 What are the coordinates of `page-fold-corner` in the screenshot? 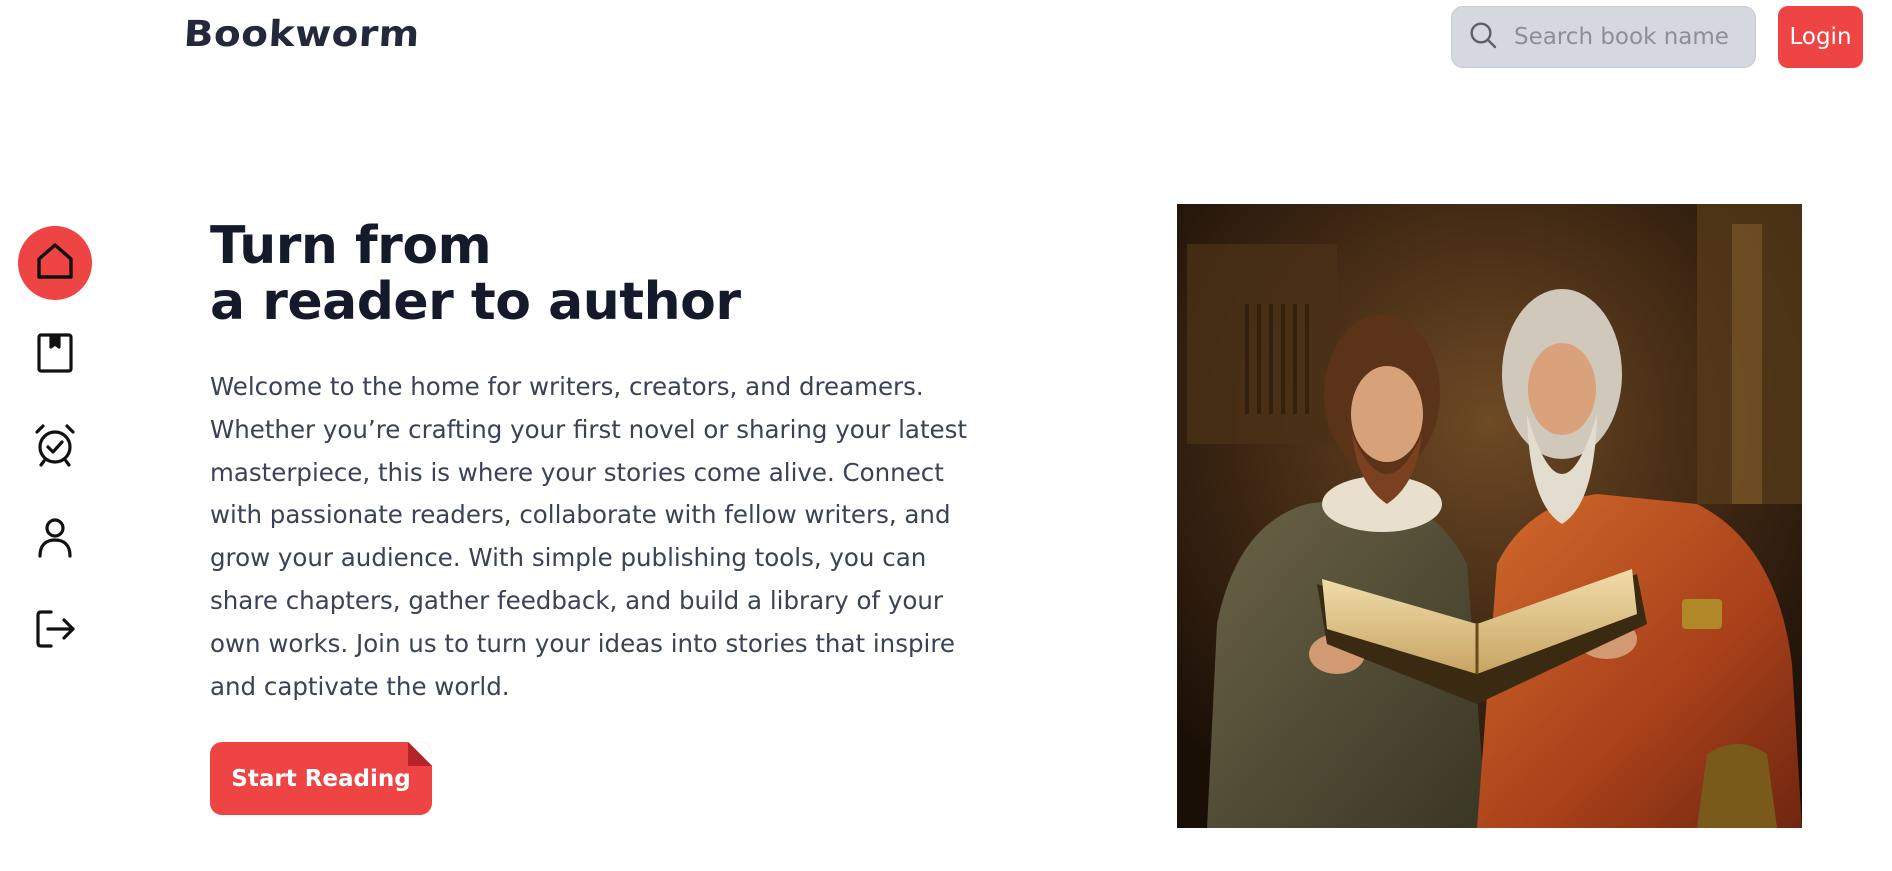 It's located at (420, 754).